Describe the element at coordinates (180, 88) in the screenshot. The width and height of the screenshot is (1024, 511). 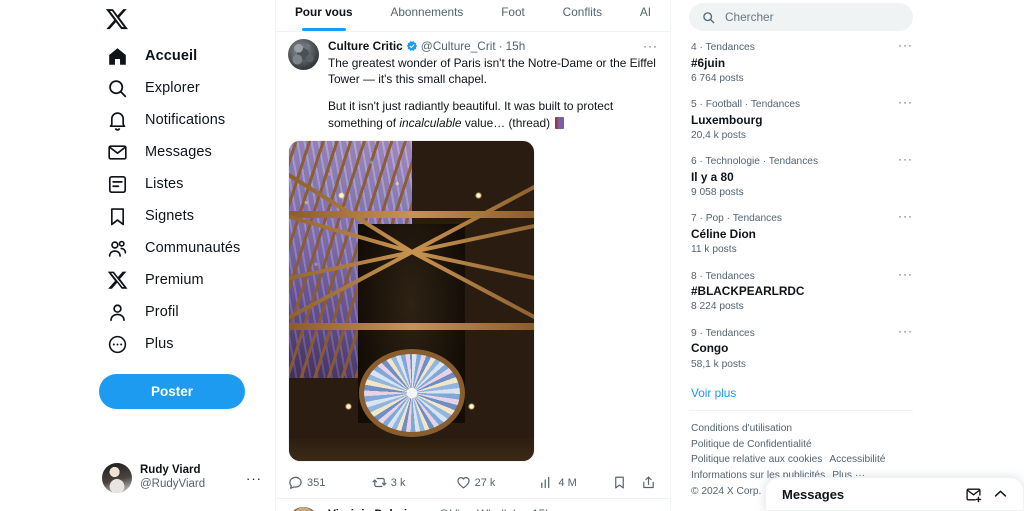
I see `sidebar-item-explorer: Explorer` at that location.